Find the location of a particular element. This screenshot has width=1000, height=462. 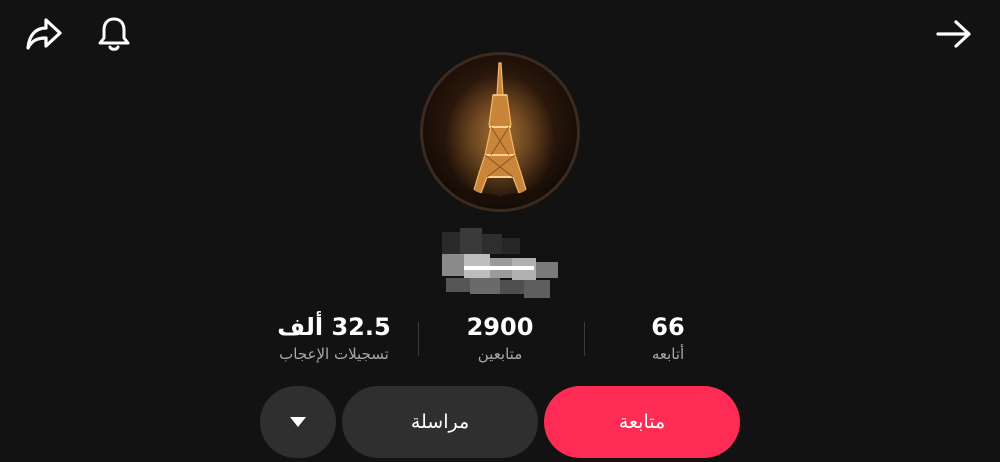

profile-avatar is located at coordinates (500, 132).